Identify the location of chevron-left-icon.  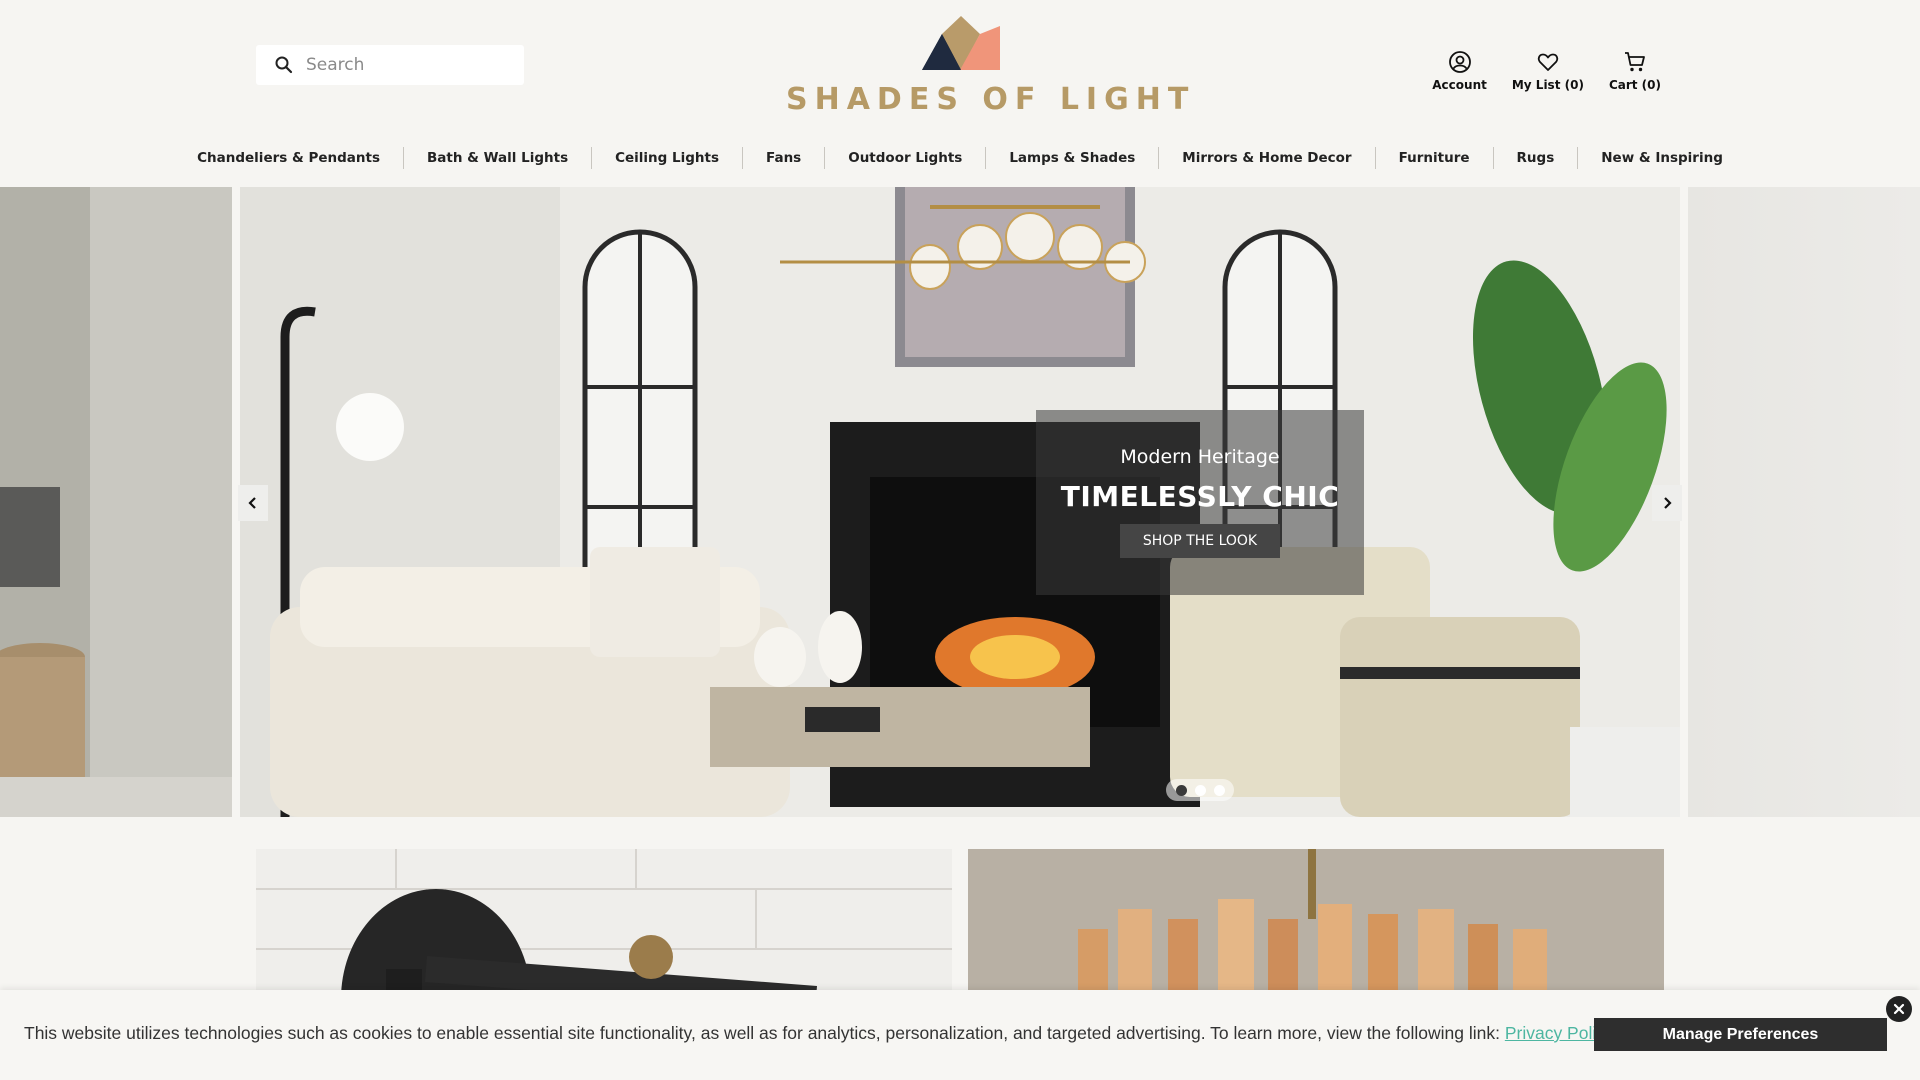
(252, 503).